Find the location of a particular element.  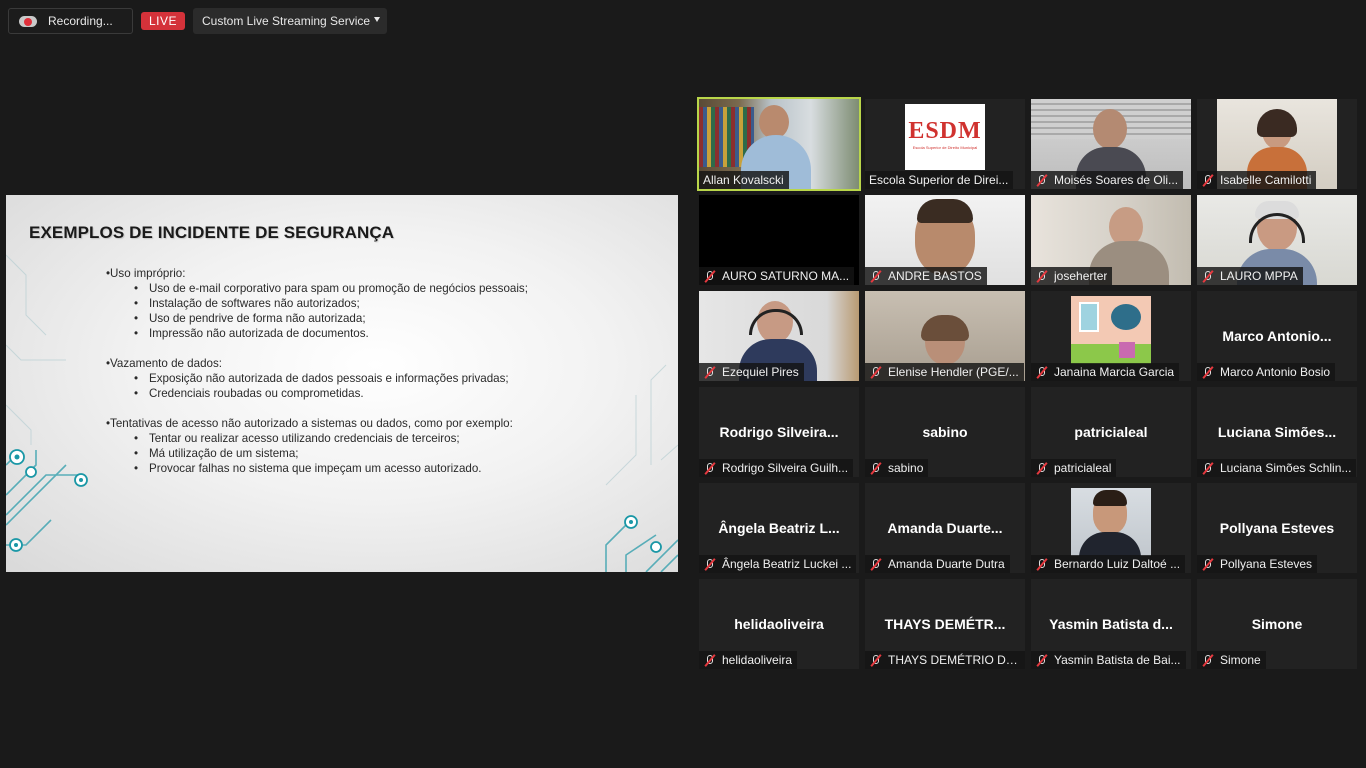

participant-name-tag: Amanda Duarte Dutra is located at coordinates (937, 564).